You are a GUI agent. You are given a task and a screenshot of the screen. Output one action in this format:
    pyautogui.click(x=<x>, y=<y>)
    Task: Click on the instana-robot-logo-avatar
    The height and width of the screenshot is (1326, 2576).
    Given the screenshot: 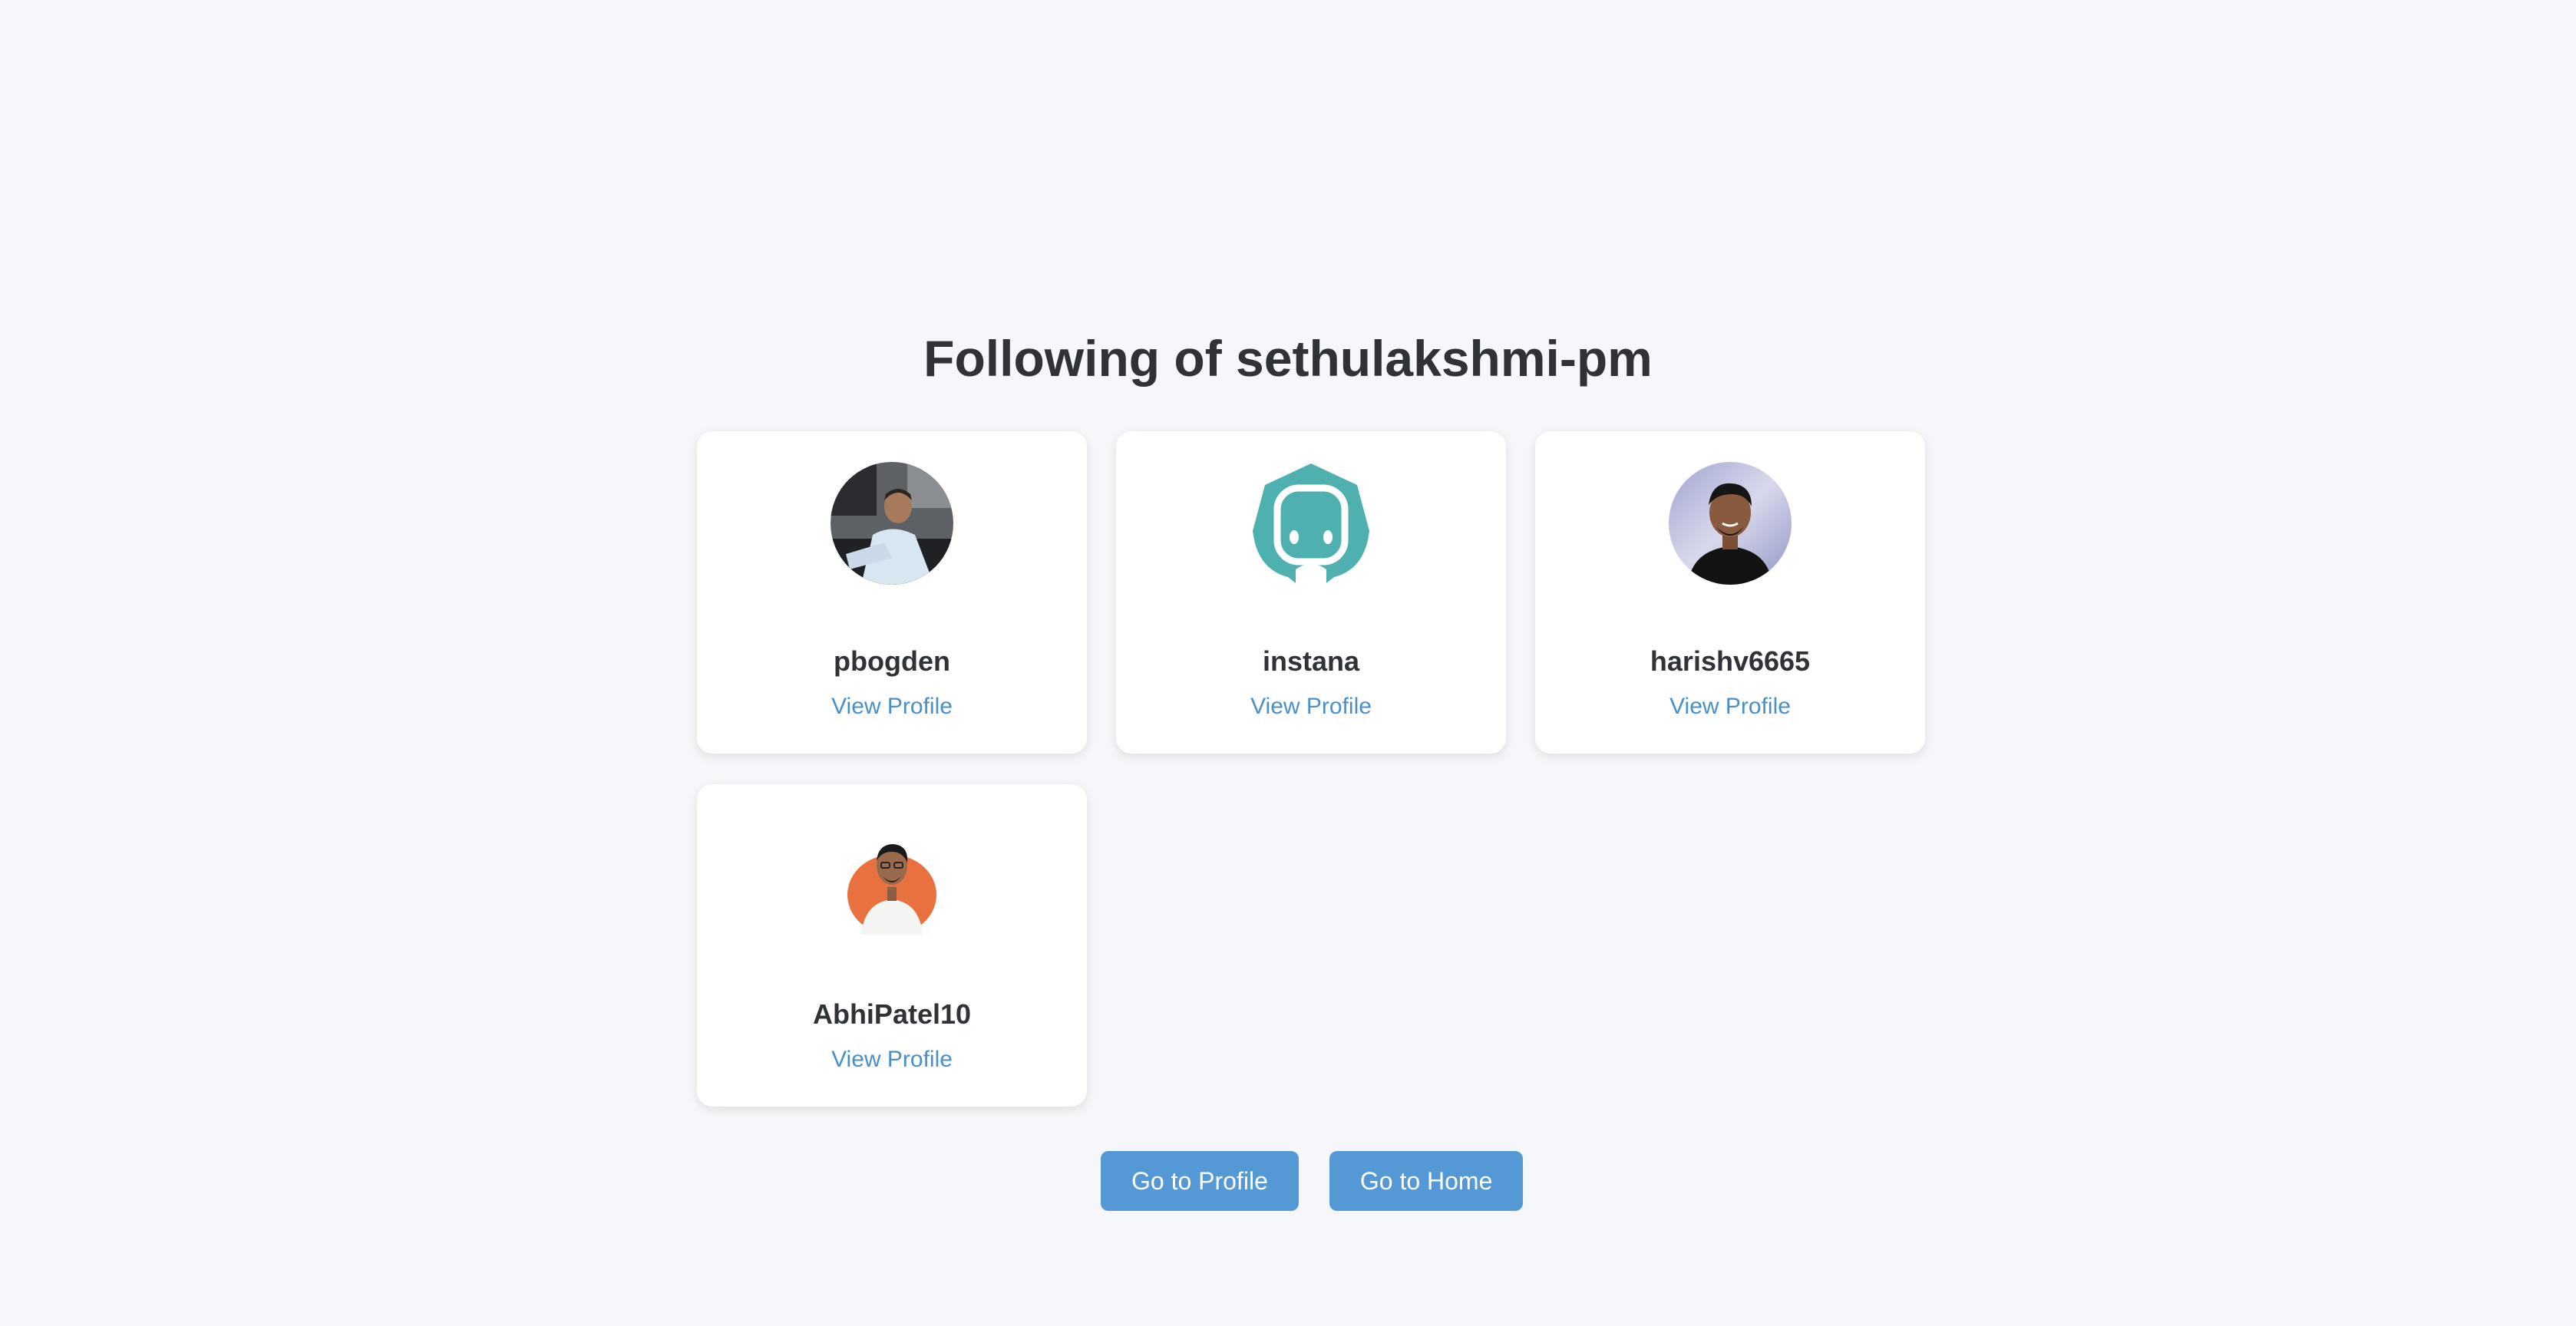 What is the action you would take?
    pyautogui.click(x=1311, y=524)
    